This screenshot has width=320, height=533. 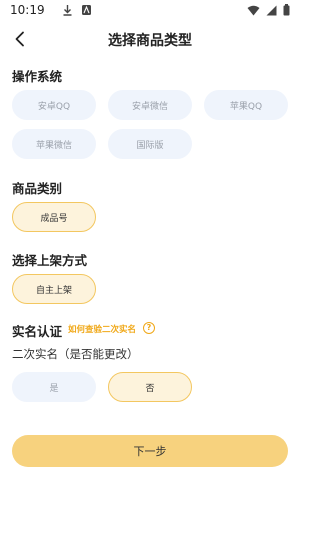 What do you see at coordinates (37, 188) in the screenshot?
I see `section-title-category: 商品类别` at bounding box center [37, 188].